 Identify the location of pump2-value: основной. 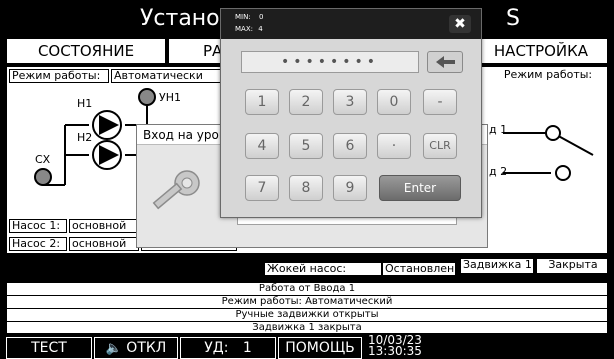
(104, 244).